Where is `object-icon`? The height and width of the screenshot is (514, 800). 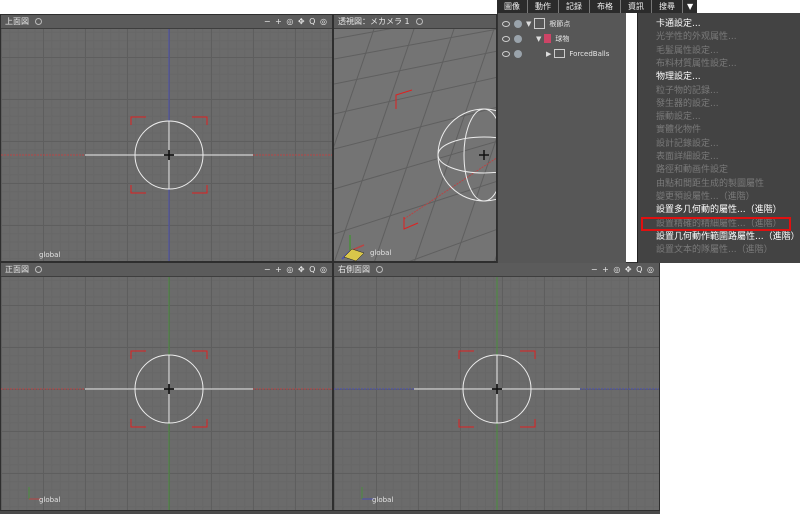 object-icon is located at coordinates (548, 38).